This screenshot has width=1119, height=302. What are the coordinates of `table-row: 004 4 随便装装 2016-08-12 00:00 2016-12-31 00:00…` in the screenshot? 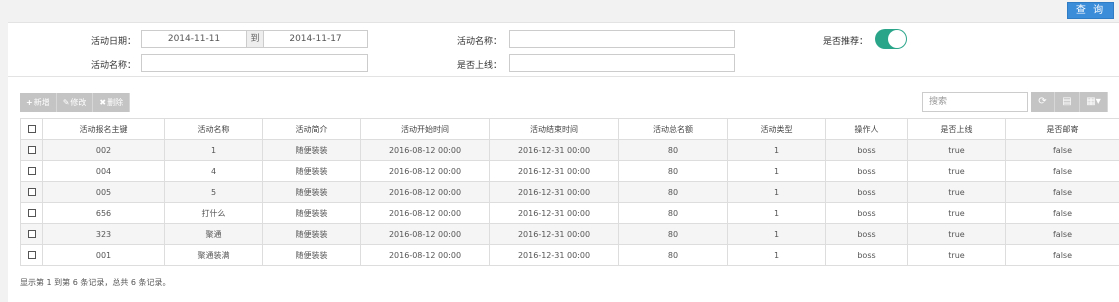 It's located at (569, 171).